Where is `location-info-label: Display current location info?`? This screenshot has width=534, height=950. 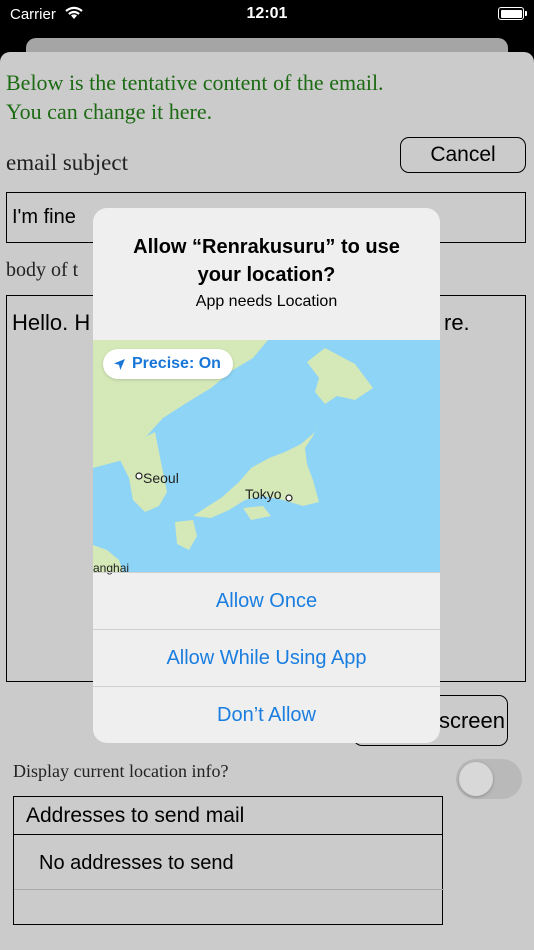 location-info-label: Display current location info? is located at coordinates (121, 771).